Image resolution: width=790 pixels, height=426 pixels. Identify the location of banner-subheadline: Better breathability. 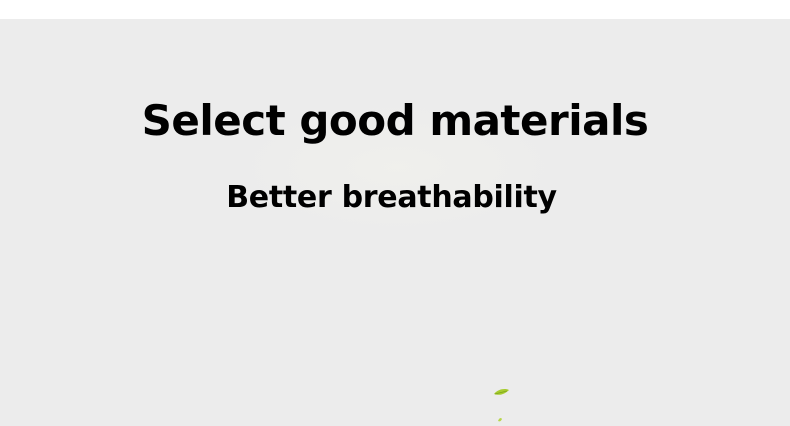
(391, 197).